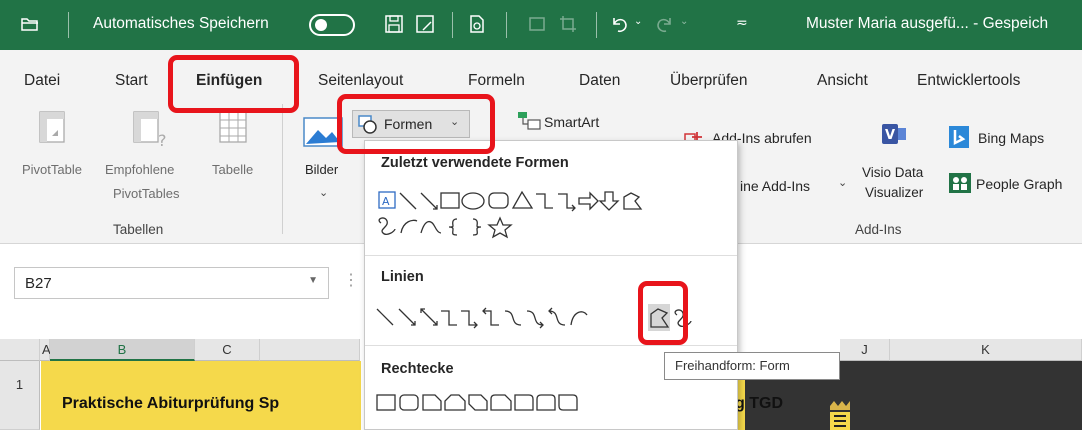  Describe the element at coordinates (131, 81) in the screenshot. I see `tab-start: Start` at that location.